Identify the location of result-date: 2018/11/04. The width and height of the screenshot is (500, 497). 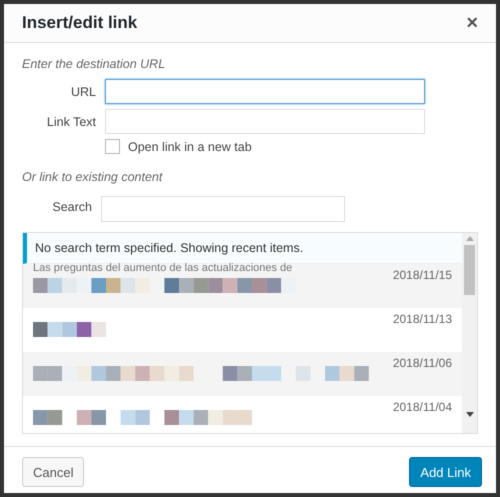
(422, 407).